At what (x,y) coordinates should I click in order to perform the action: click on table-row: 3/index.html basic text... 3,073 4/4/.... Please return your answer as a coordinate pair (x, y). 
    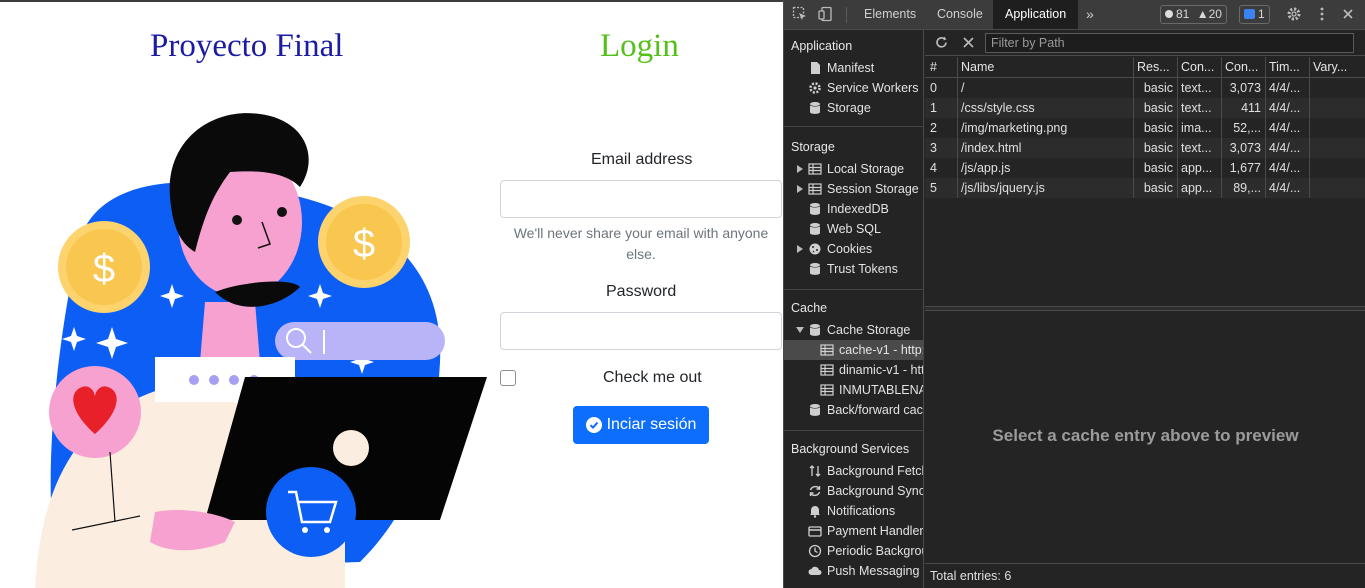
    Looking at the image, I should click on (1145, 148).